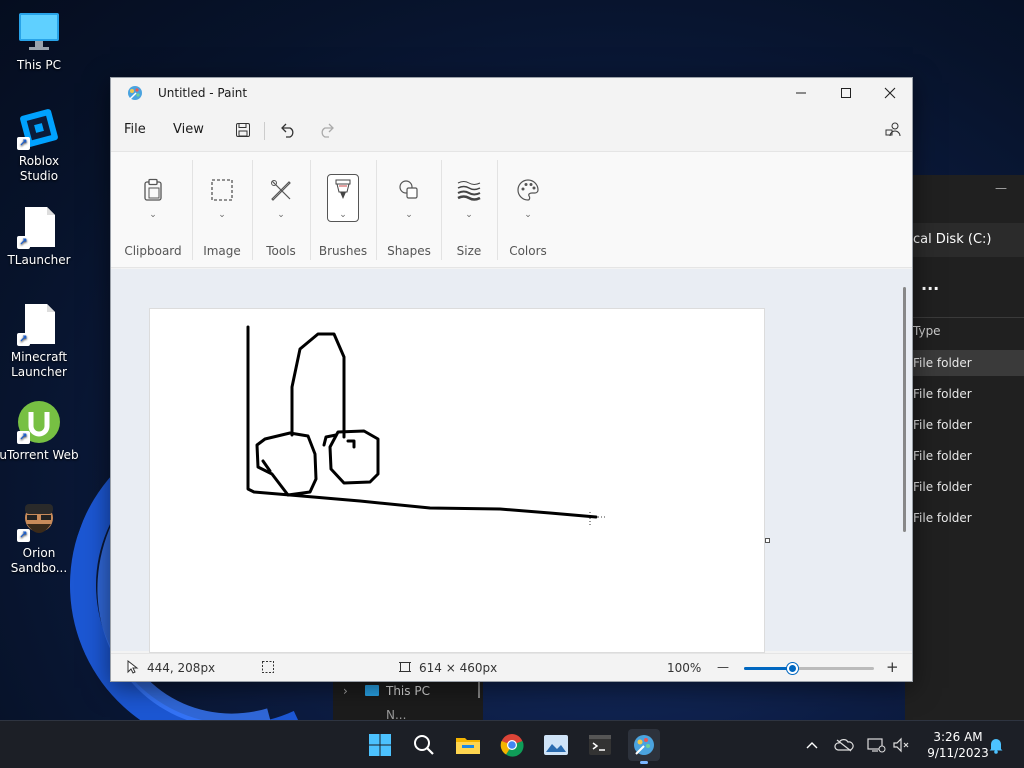 The height and width of the screenshot is (768, 1024). What do you see at coordinates (876, 745) in the screenshot?
I see `network-icon` at bounding box center [876, 745].